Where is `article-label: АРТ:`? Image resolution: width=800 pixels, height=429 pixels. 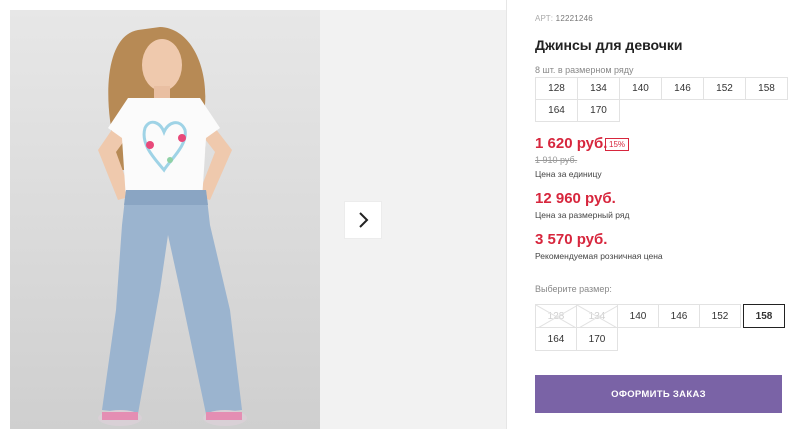 article-label: АРТ: is located at coordinates (544, 18).